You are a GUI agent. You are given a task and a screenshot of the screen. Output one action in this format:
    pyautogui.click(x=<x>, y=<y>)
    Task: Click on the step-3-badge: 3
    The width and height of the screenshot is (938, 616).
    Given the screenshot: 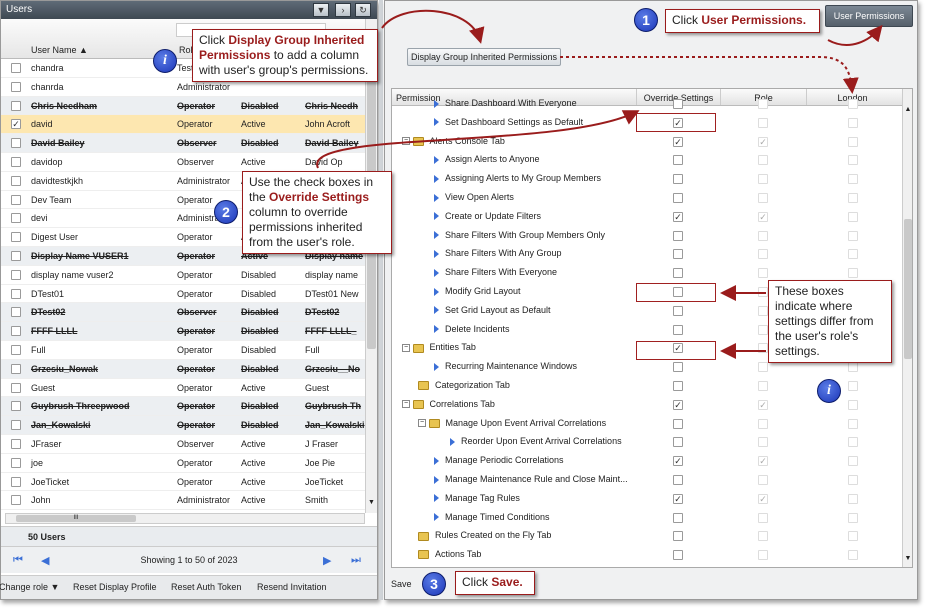 What is the action you would take?
    pyautogui.click(x=434, y=584)
    